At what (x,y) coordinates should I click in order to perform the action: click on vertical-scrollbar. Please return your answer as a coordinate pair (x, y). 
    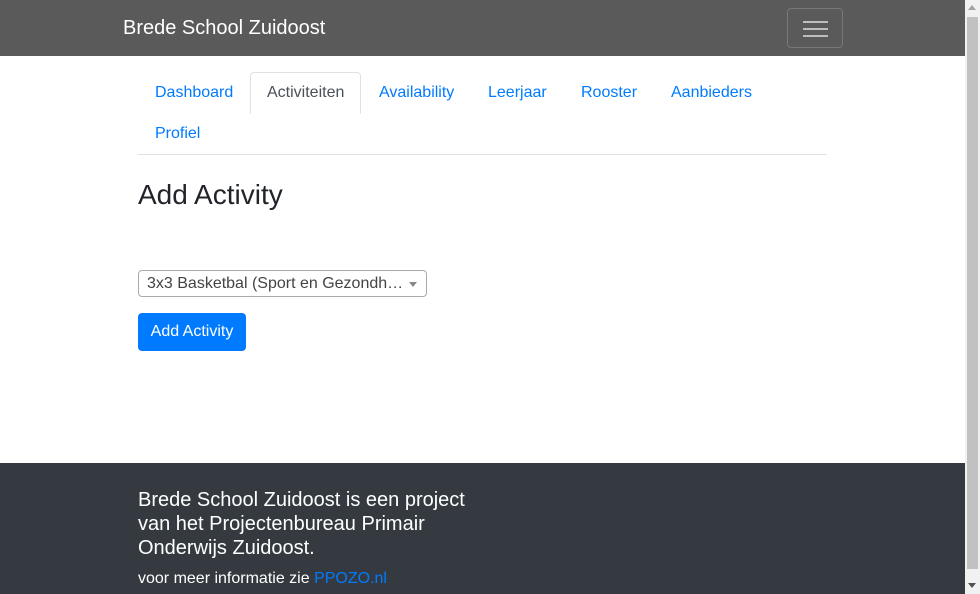
    Looking at the image, I should click on (972, 297).